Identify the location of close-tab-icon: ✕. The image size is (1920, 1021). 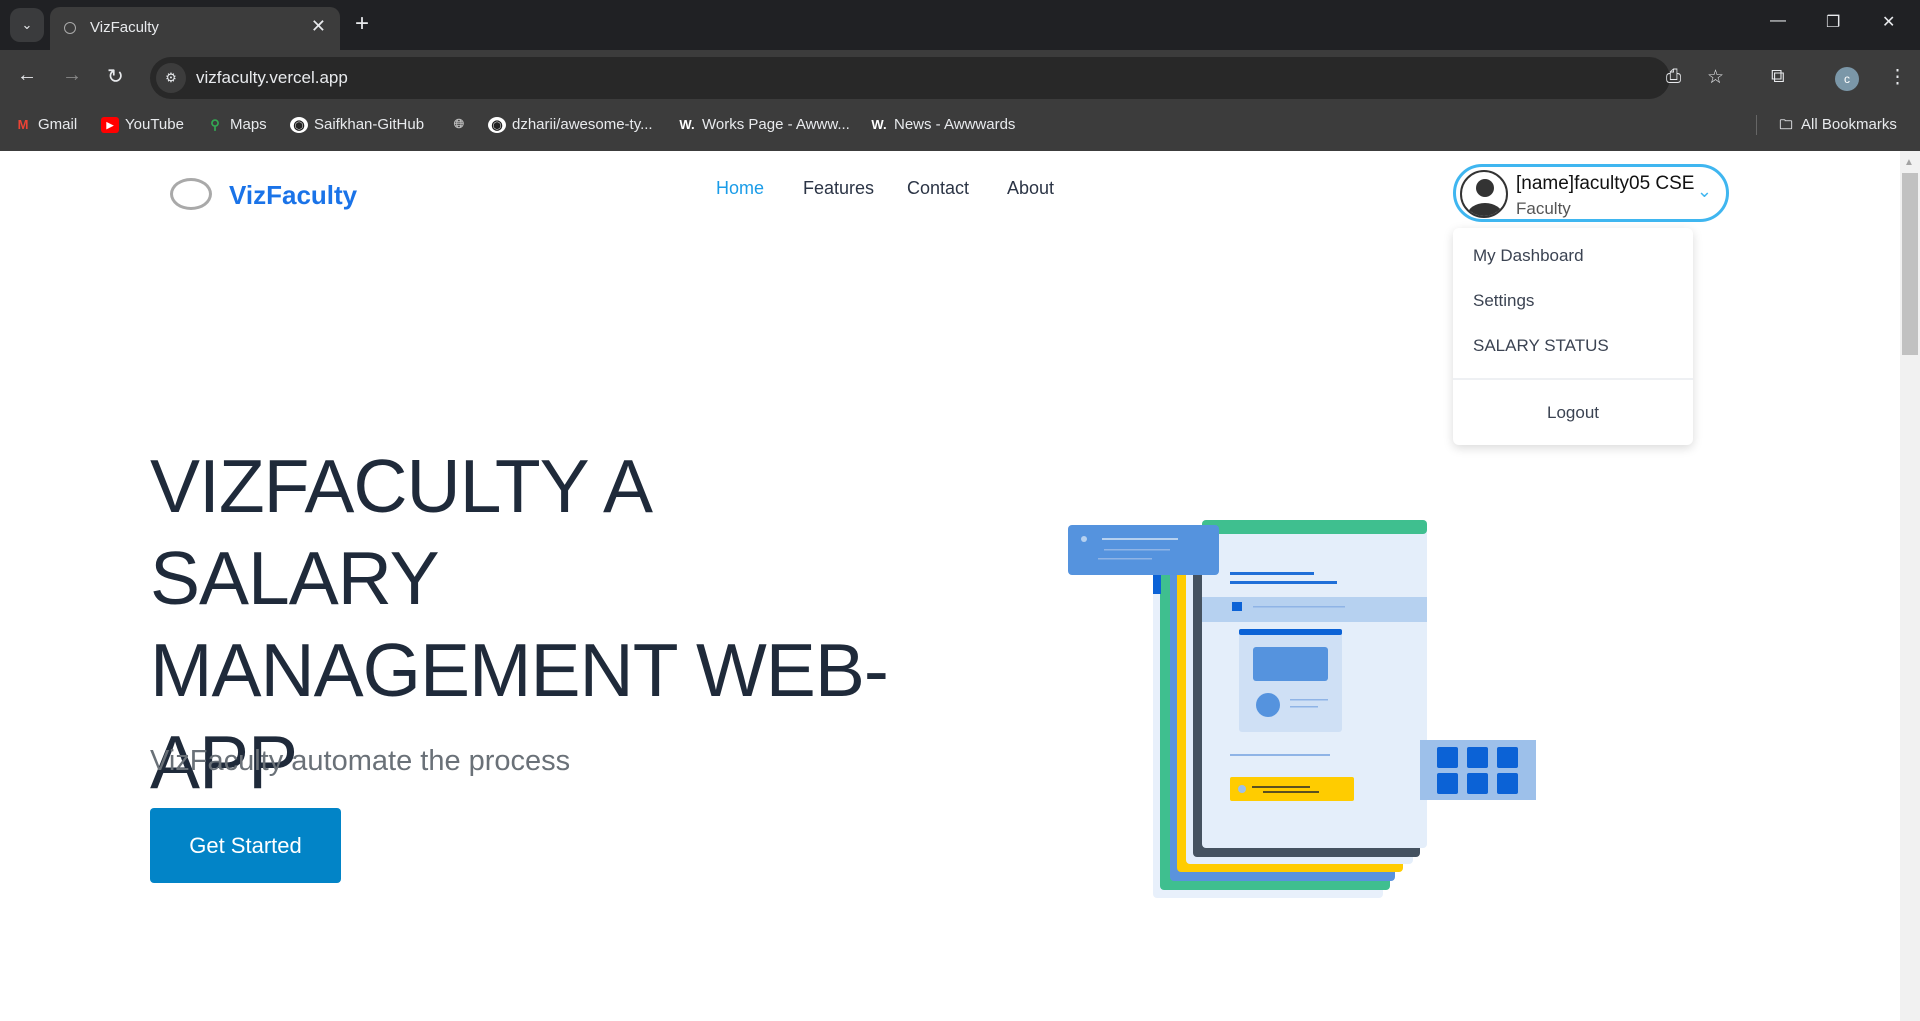
(318, 26).